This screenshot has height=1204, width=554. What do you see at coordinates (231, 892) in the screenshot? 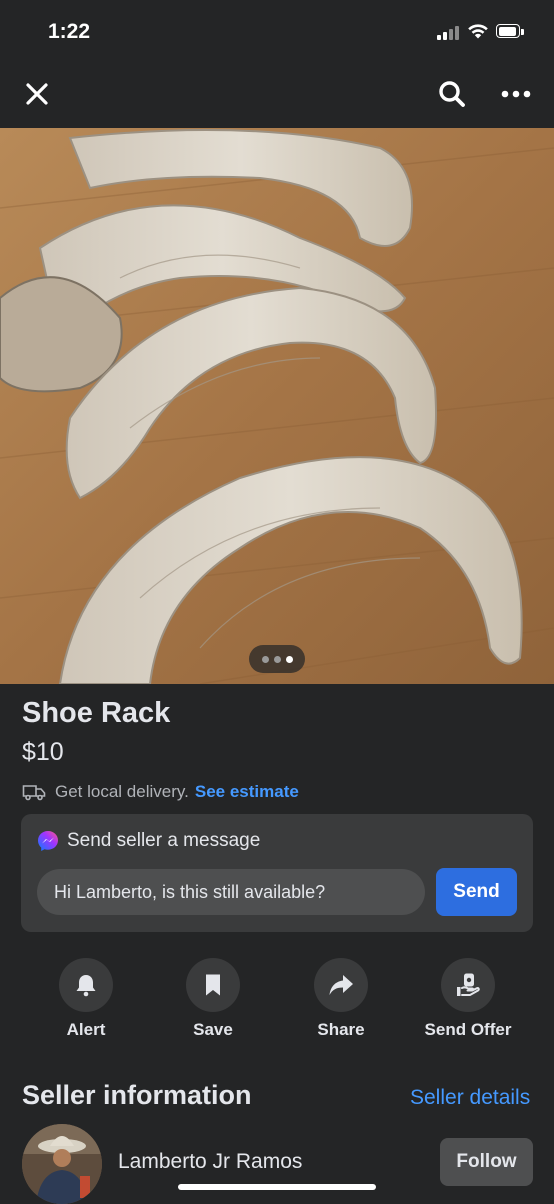
I see `message-input: Hi Lamberto, is this still available?` at bounding box center [231, 892].